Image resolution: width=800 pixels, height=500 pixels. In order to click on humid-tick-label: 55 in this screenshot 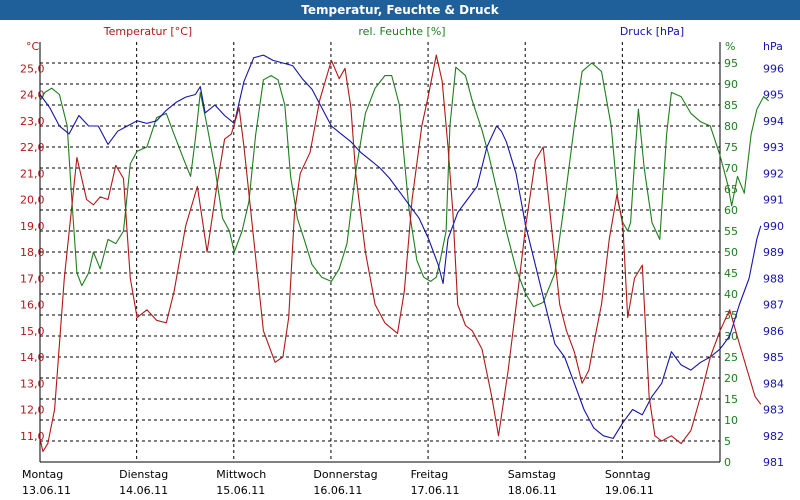, I will do `click(731, 231)`.